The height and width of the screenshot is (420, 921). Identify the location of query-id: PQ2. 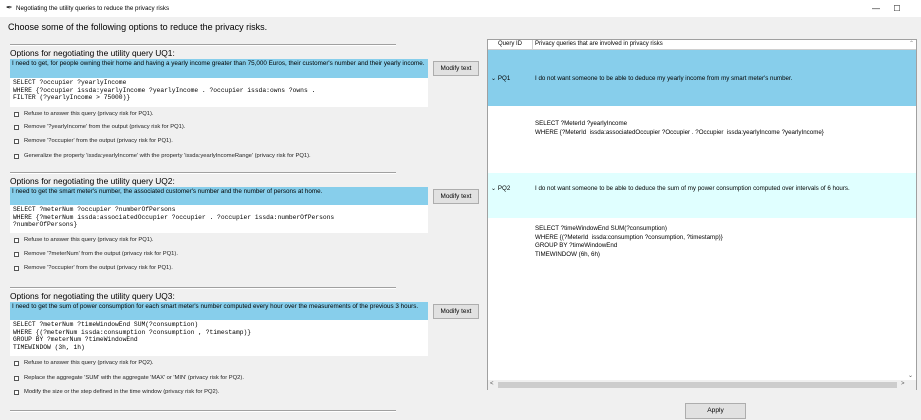
(504, 188).